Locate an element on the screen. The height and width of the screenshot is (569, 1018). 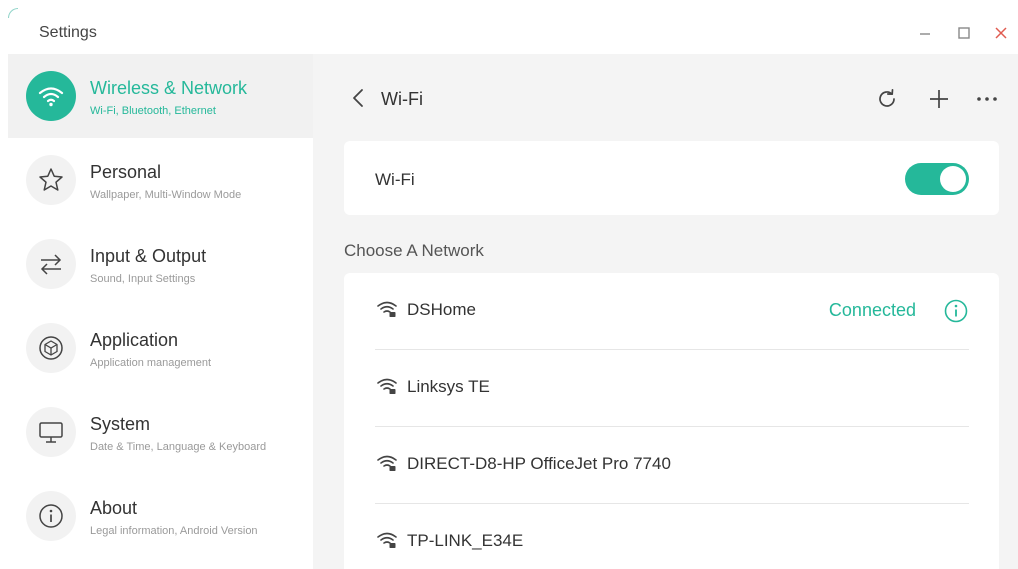
more-button is located at coordinates (987, 99).